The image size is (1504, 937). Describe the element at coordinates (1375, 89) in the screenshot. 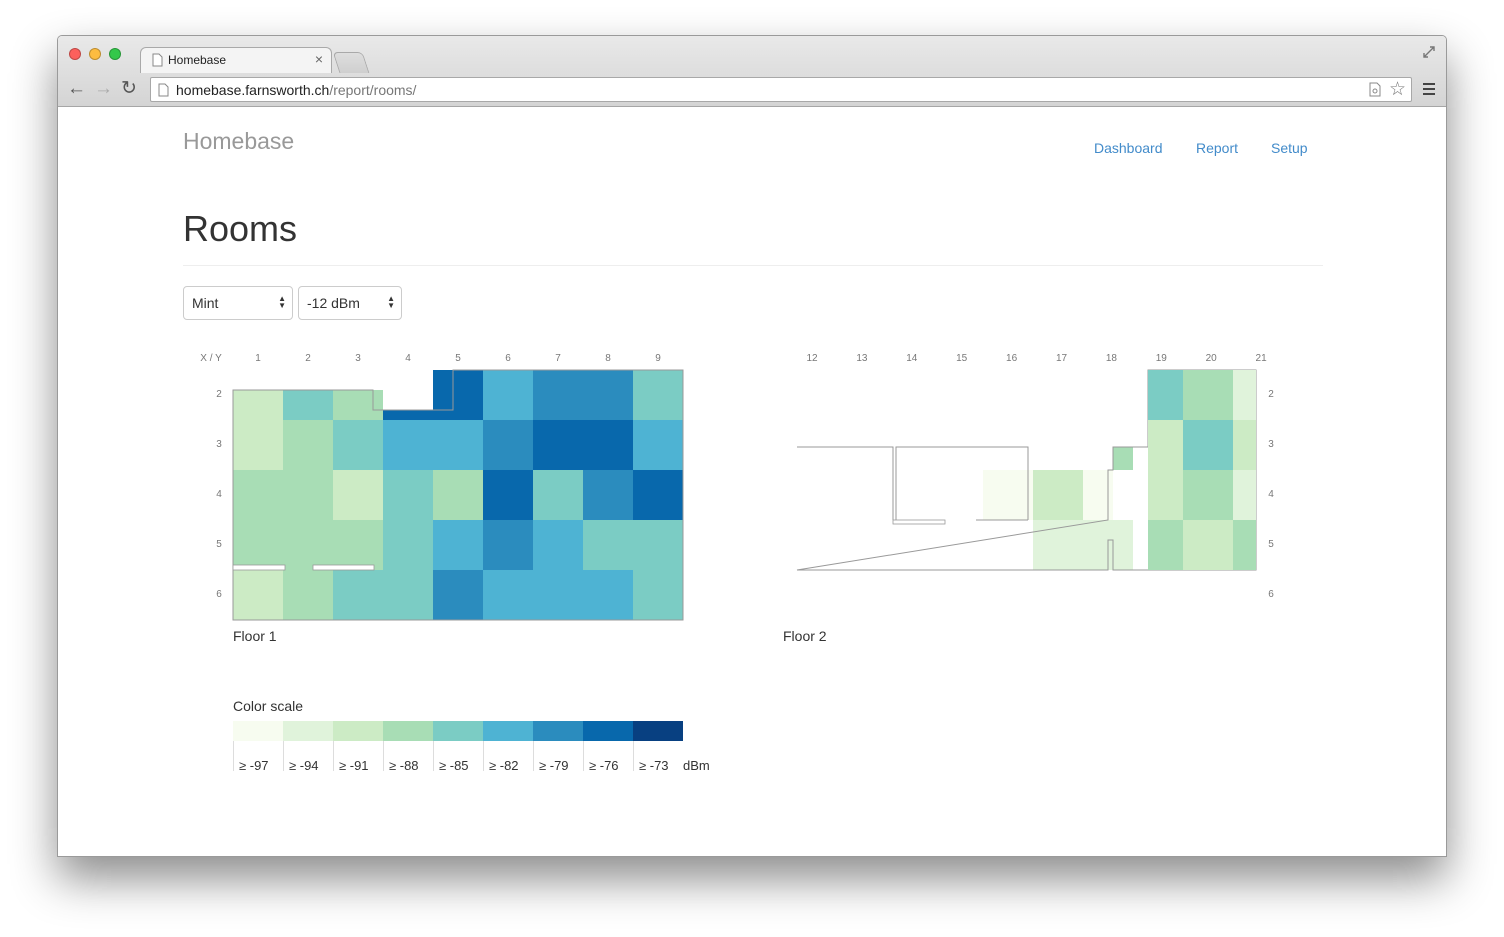

I see `page-info-icon` at that location.